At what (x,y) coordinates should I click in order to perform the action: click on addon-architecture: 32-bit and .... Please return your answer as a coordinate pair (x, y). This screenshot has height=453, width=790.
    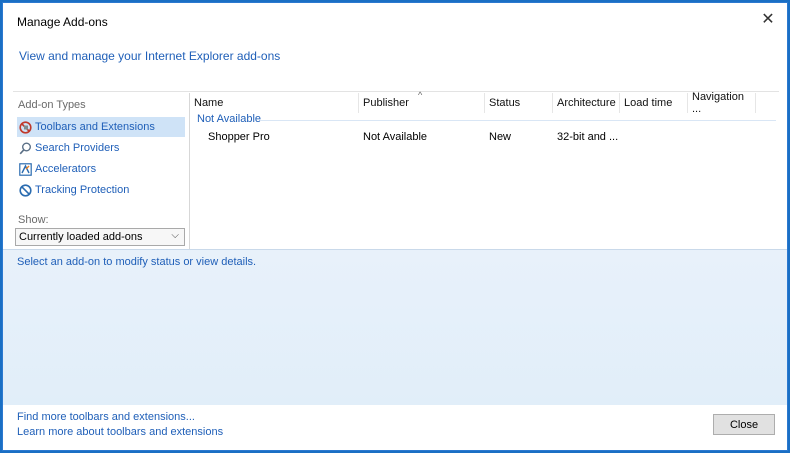
    Looking at the image, I should click on (588, 137).